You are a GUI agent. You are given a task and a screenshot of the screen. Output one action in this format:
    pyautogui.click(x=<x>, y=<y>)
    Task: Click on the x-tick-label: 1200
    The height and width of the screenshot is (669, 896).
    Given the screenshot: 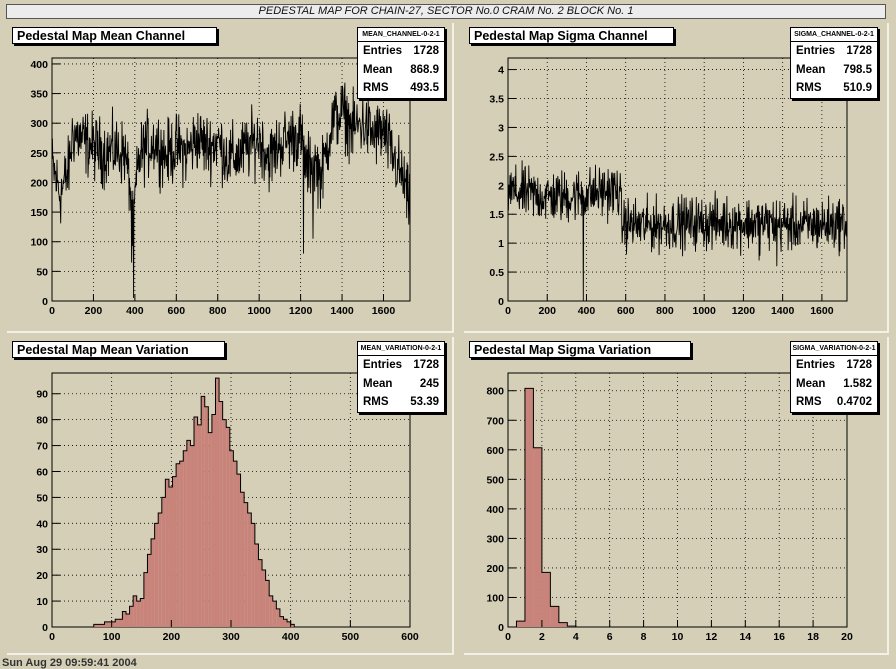 What is the action you would take?
    pyautogui.click(x=744, y=311)
    